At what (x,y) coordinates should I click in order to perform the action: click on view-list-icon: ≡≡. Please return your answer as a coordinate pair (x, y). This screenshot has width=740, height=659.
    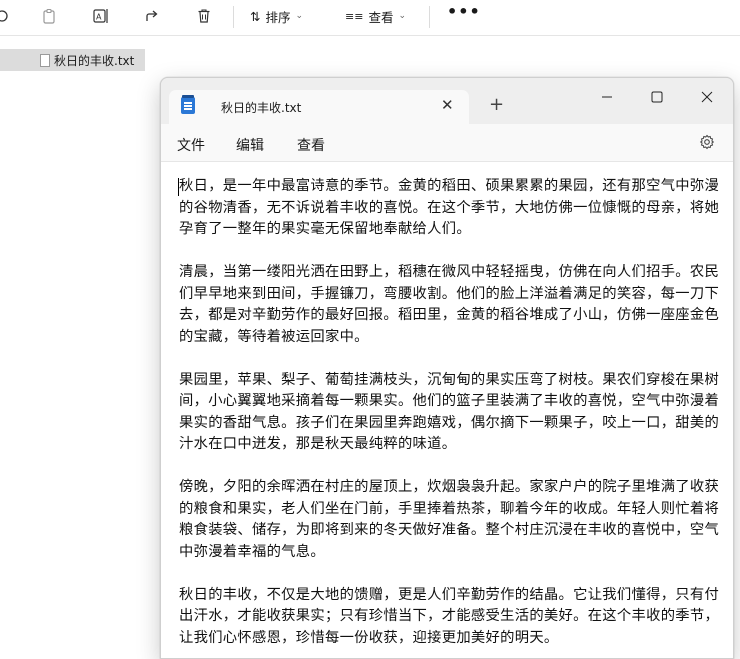
    Looking at the image, I should click on (354, 16).